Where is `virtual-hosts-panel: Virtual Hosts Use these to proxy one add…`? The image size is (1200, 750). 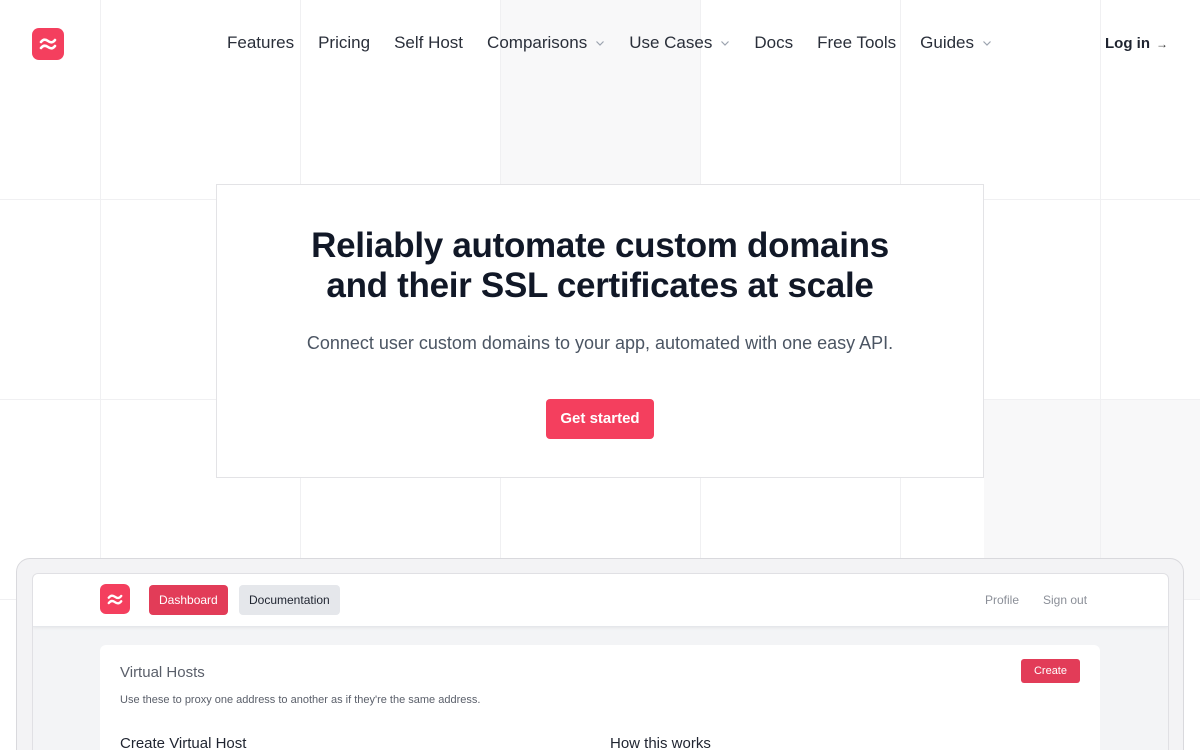 virtual-hosts-panel: Virtual Hosts Use these to proxy one add… is located at coordinates (600, 697).